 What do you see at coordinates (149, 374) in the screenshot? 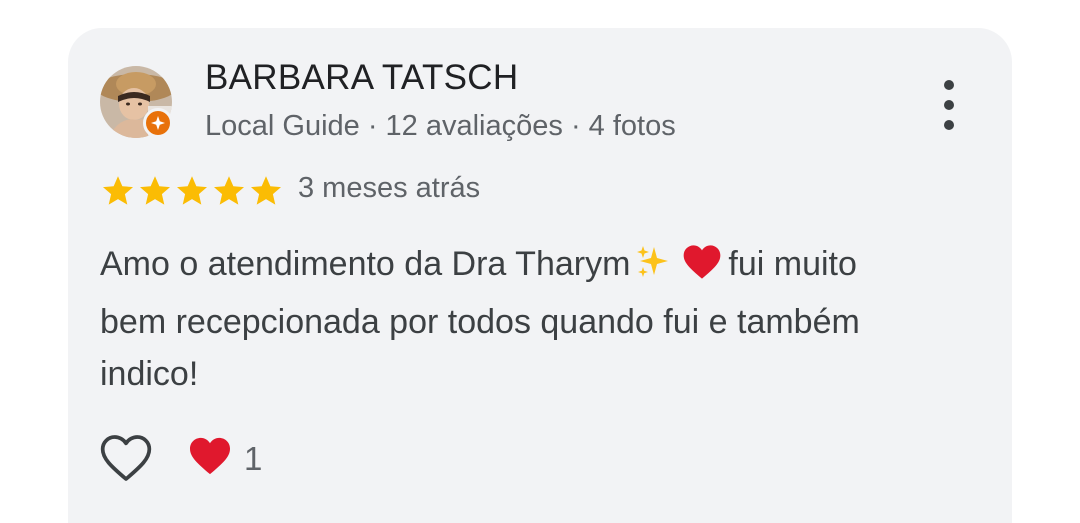
I see `review-text-line: indico!` at bounding box center [149, 374].